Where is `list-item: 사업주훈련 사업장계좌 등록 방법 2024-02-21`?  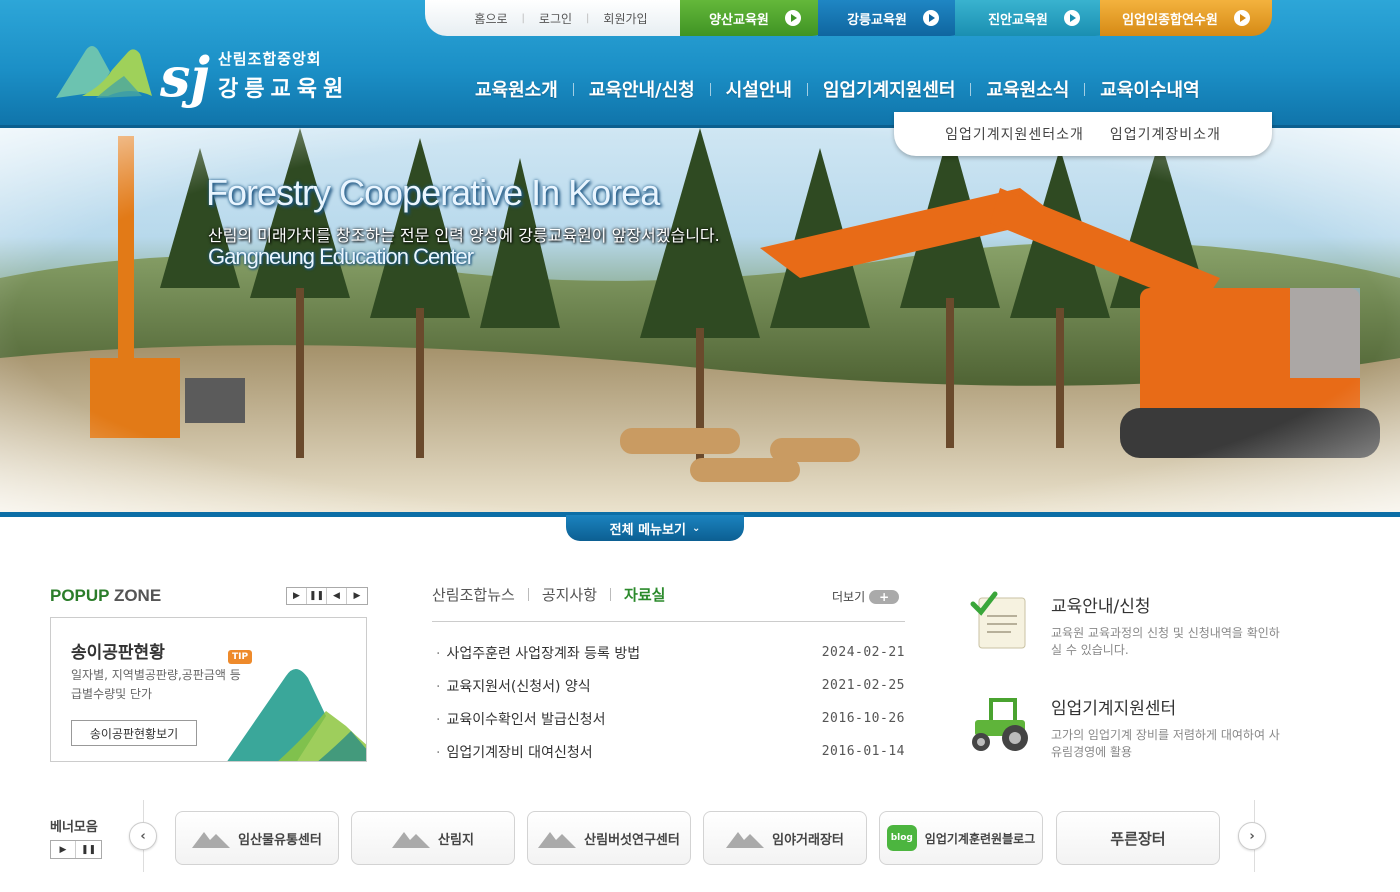
list-item: 사업주훈련 사업장계좌 등록 방법 2024-02-21 is located at coordinates (668, 652).